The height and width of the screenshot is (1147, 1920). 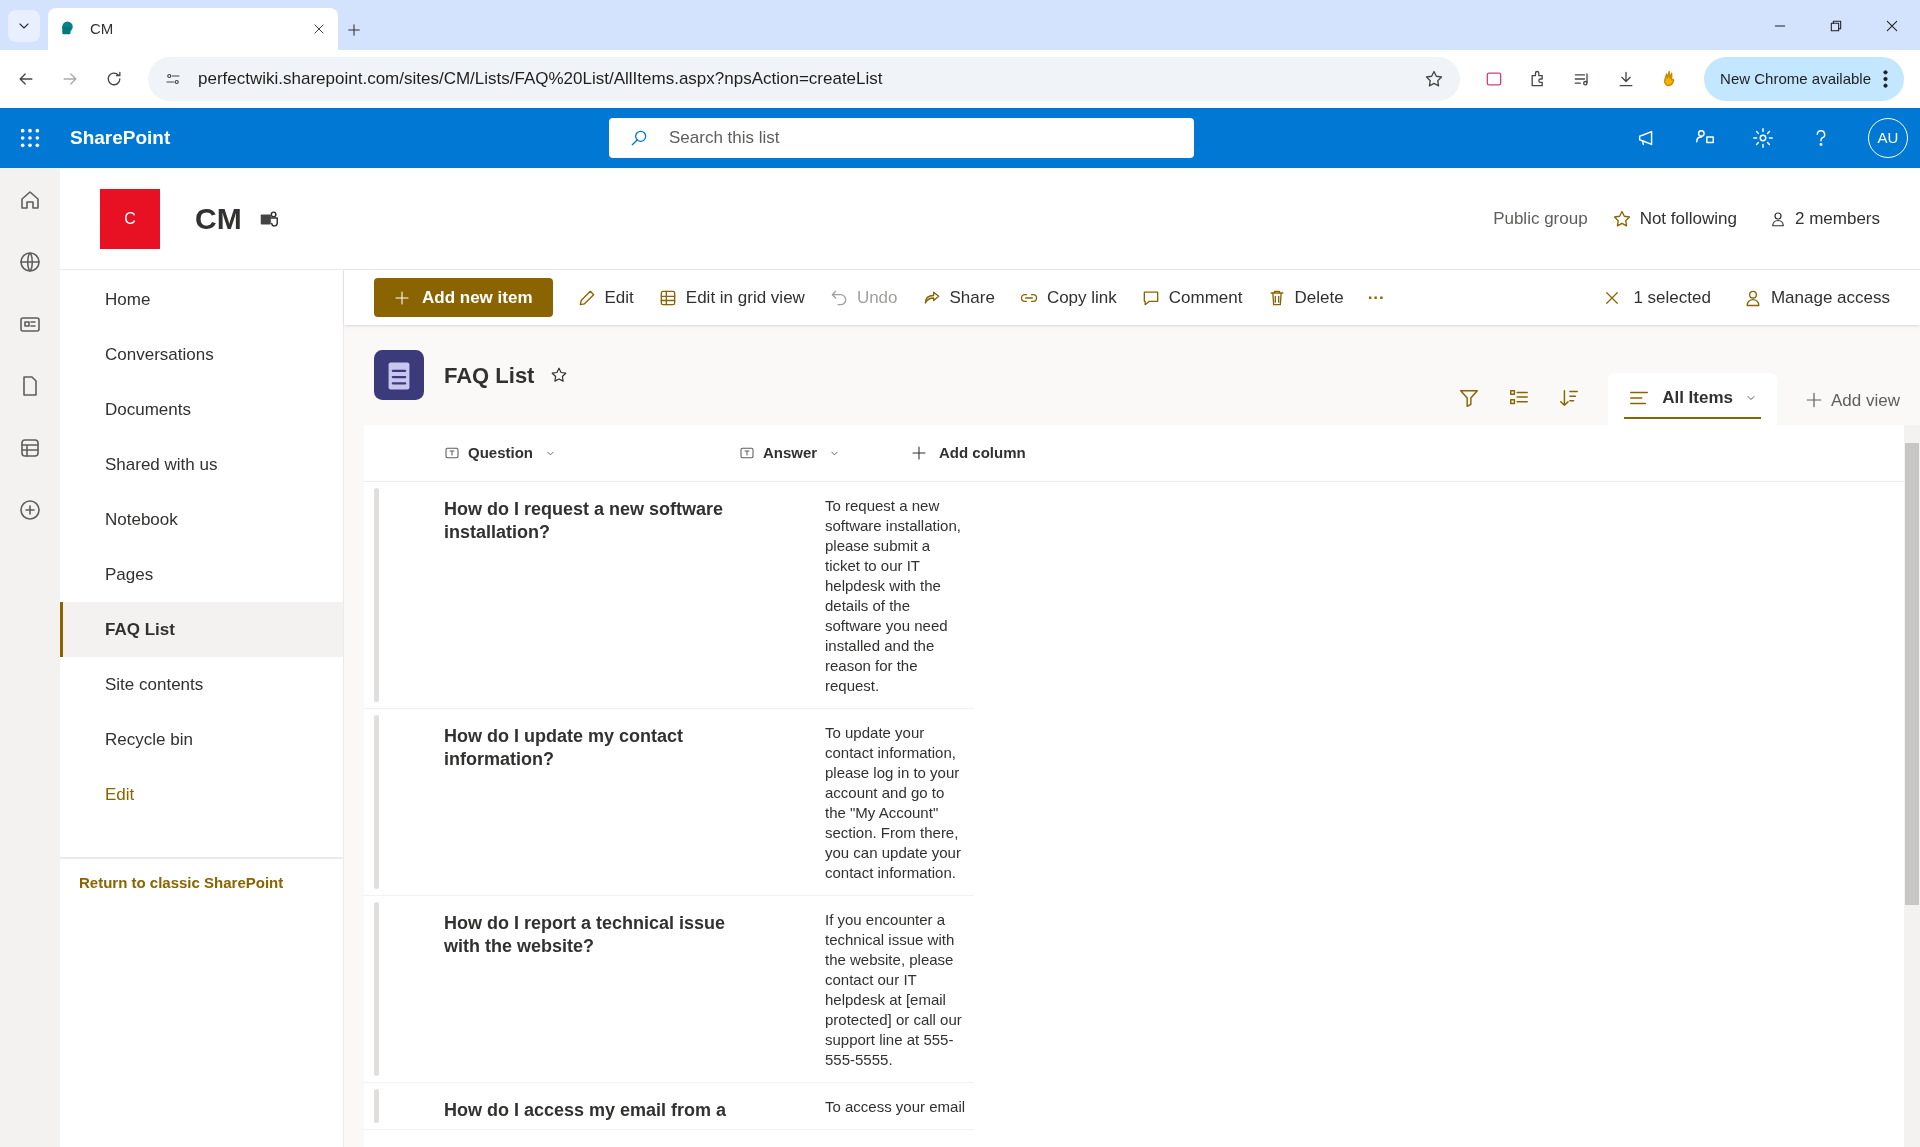 What do you see at coordinates (1540, 218) in the screenshot?
I see `group-type: Public group` at bounding box center [1540, 218].